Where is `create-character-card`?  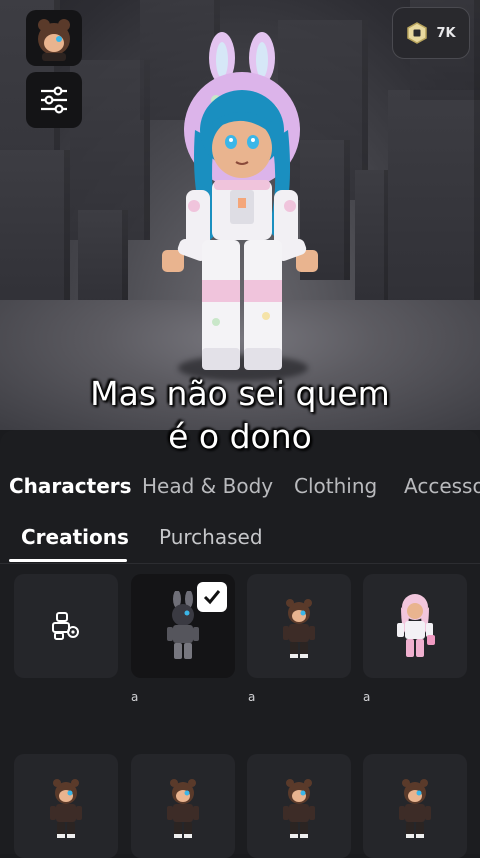
create-character-card is located at coordinates (66, 626).